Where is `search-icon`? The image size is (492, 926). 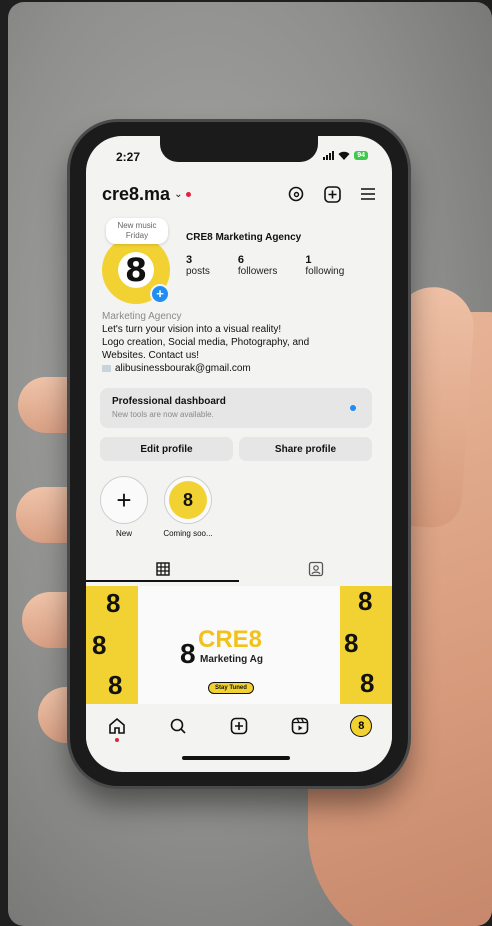
search-icon is located at coordinates (178, 726).